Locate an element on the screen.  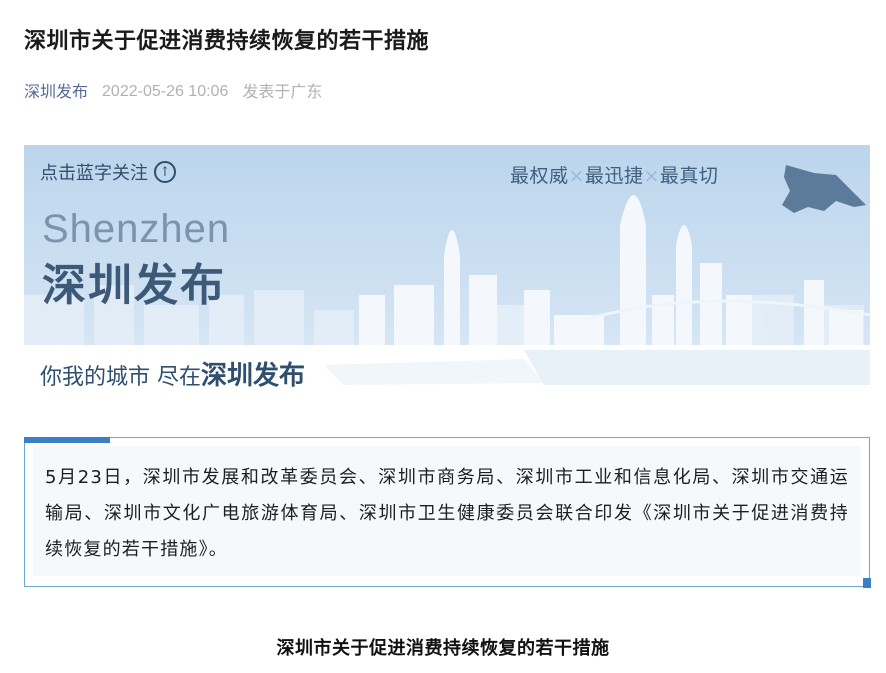
slogan-item: 最迅捷 is located at coordinates (614, 176).